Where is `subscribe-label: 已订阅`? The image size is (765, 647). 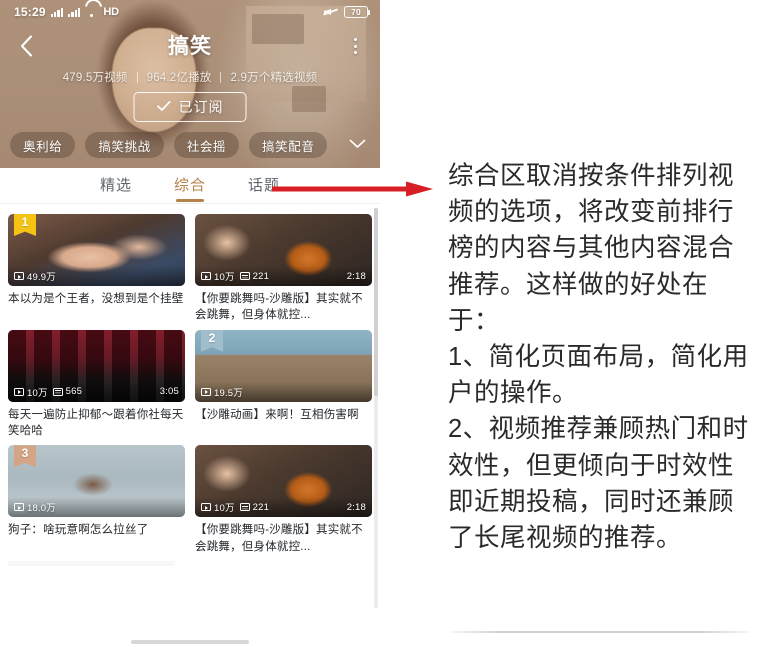 subscribe-label: 已订阅 is located at coordinates (201, 107).